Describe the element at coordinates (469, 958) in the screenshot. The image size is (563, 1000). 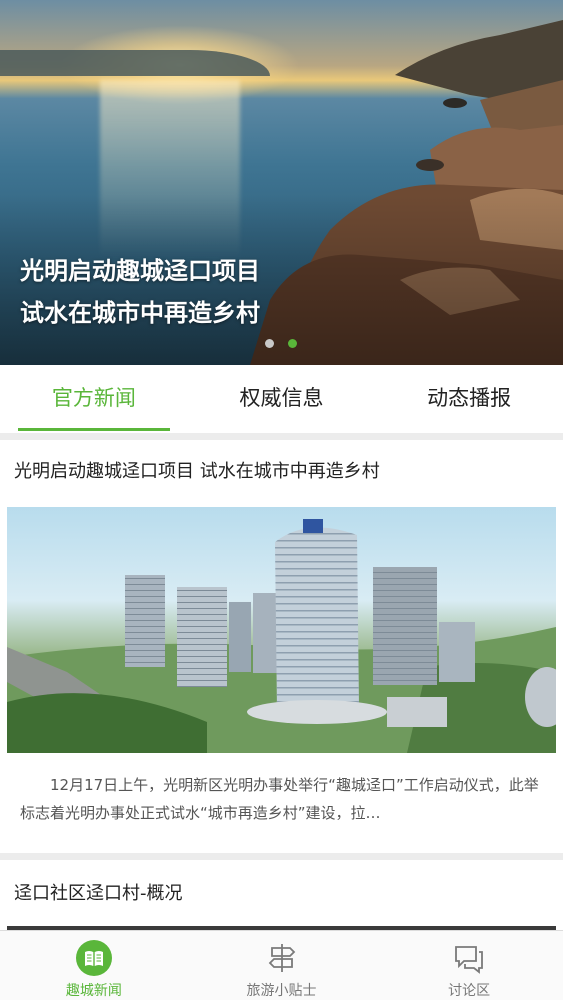
I see `chat-icon` at that location.